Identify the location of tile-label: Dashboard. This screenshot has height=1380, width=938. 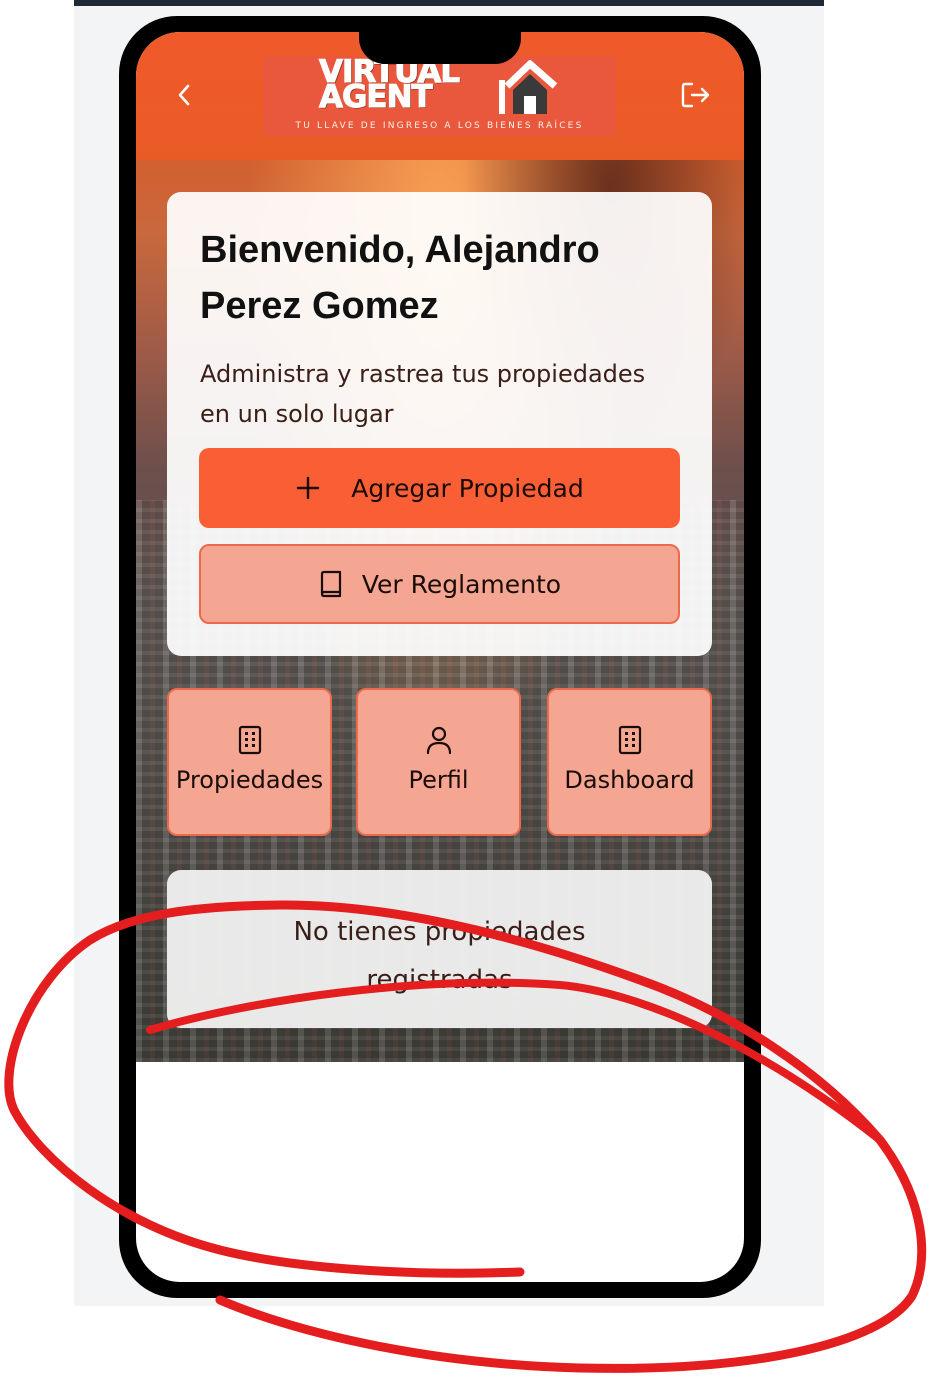
(629, 780).